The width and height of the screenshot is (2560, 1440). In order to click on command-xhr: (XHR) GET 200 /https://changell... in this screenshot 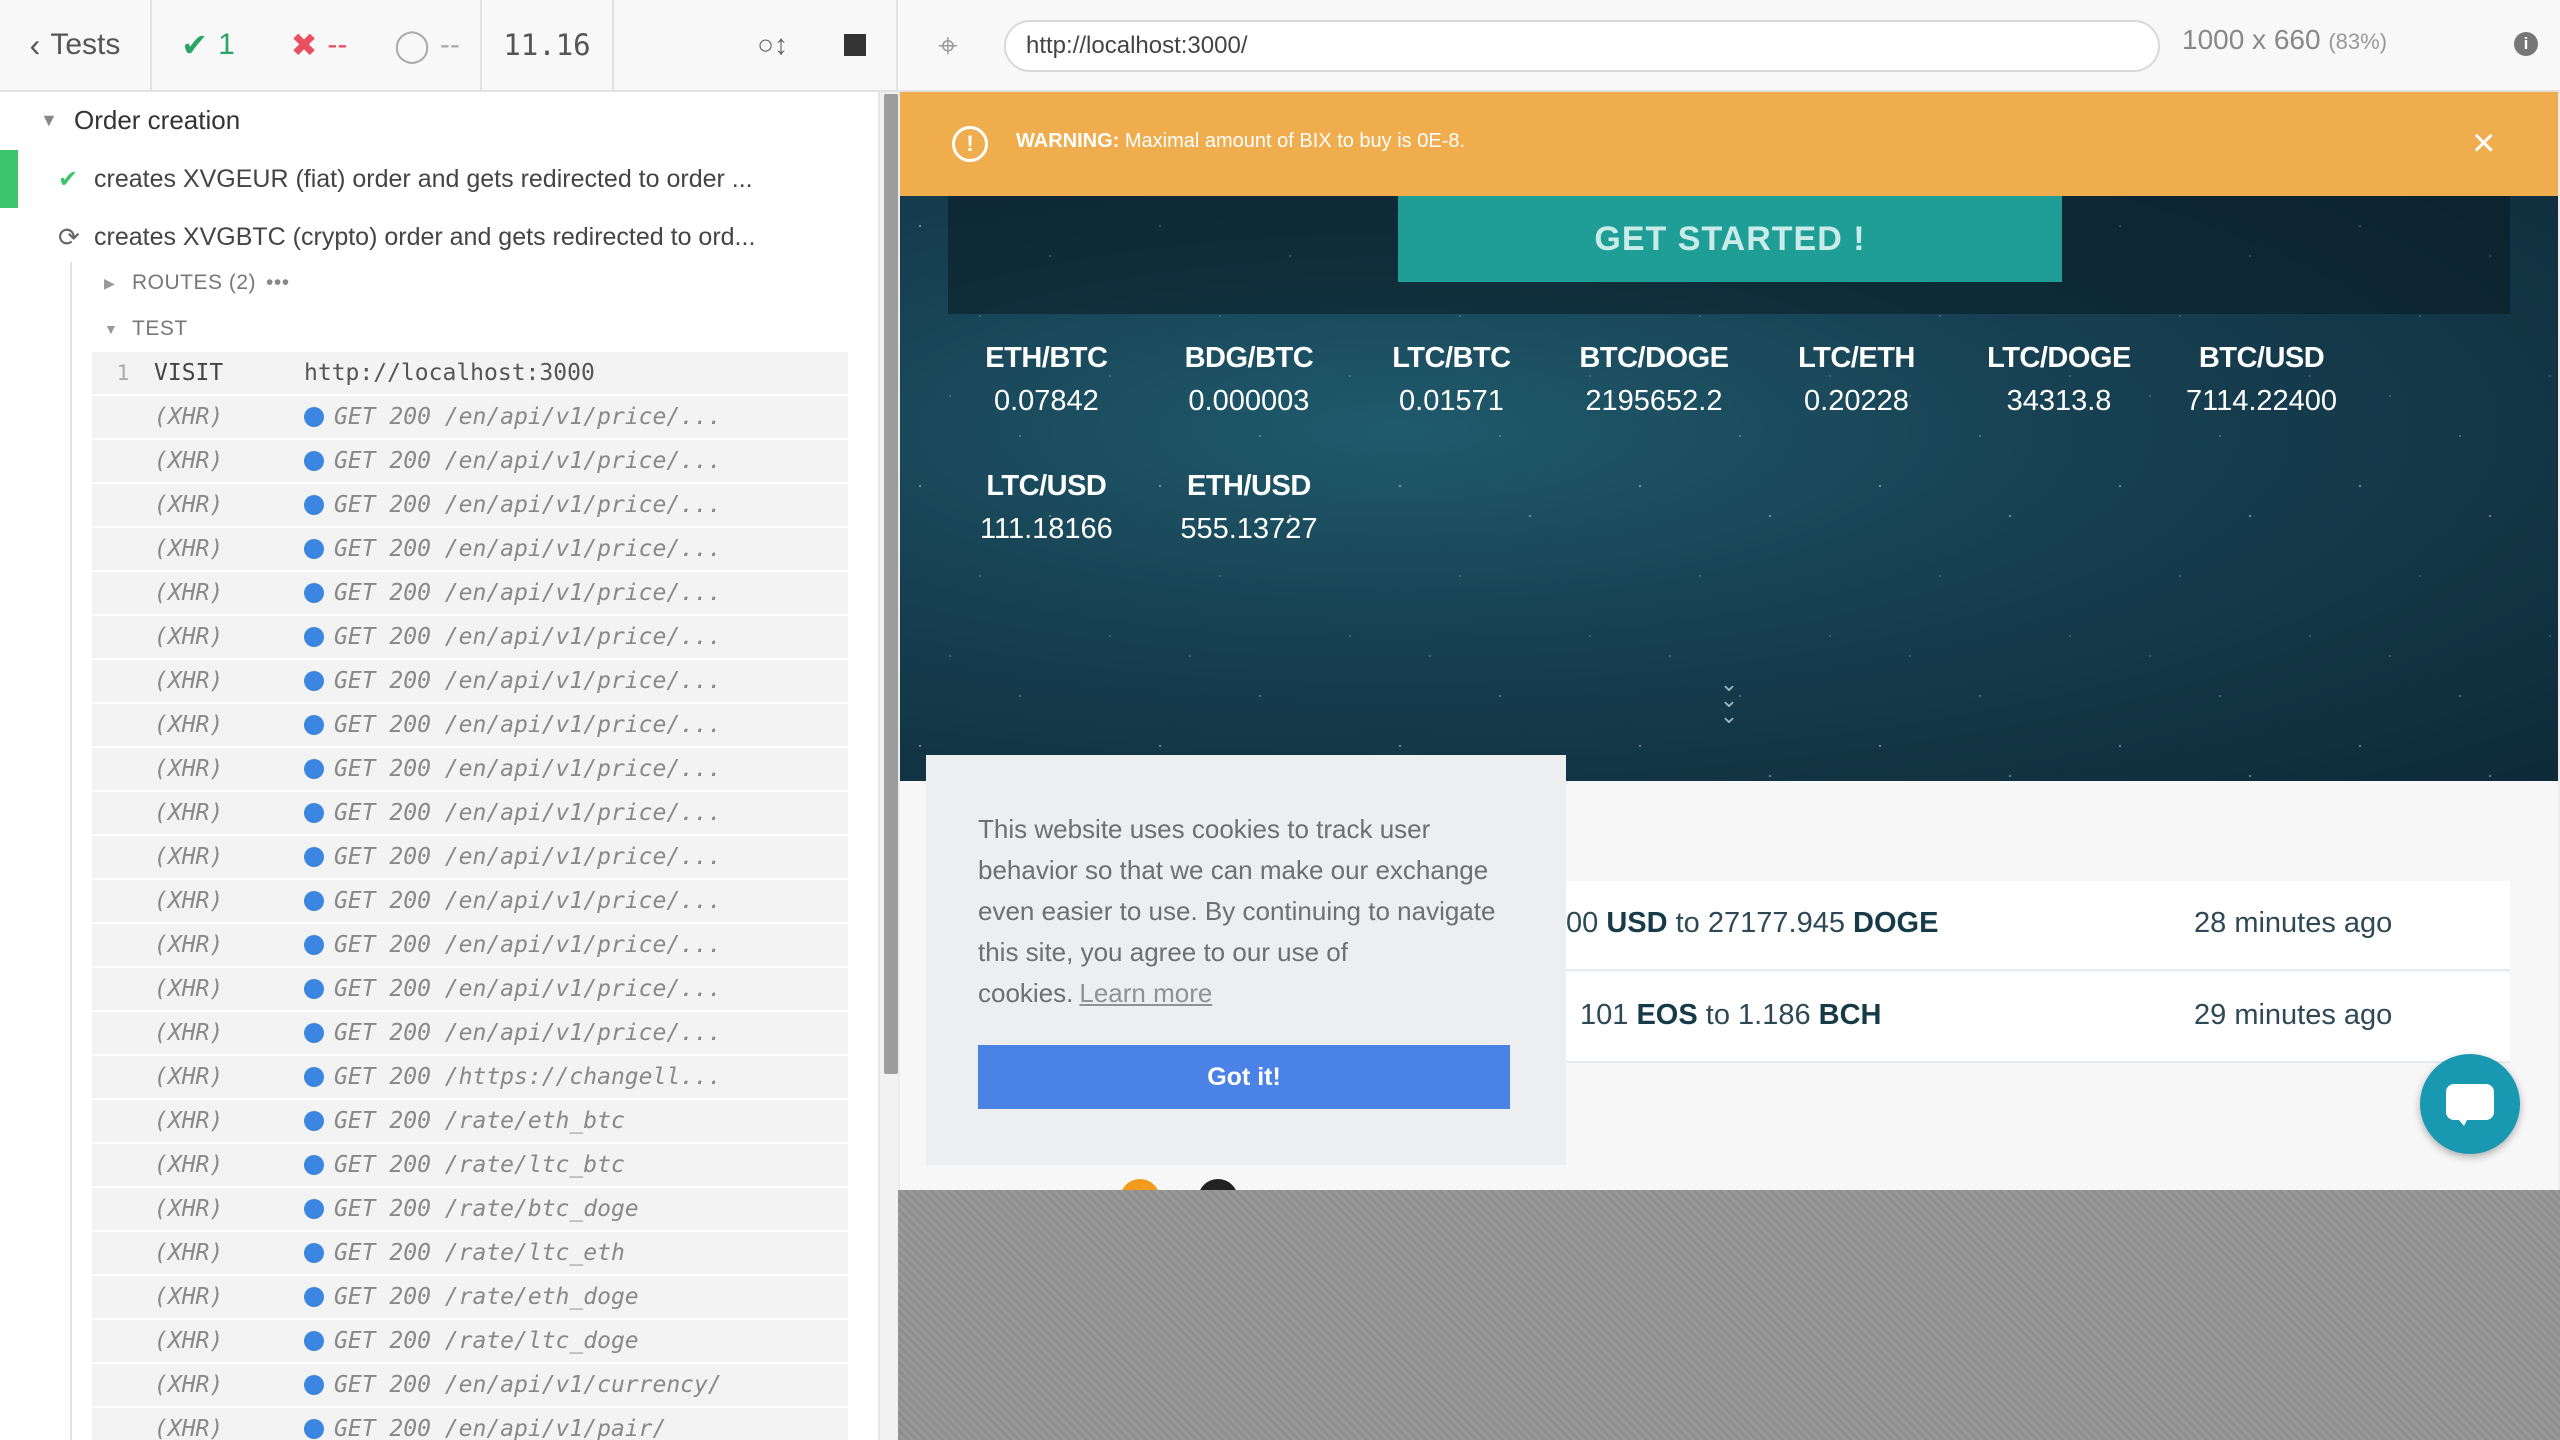, I will do `click(470, 1078)`.